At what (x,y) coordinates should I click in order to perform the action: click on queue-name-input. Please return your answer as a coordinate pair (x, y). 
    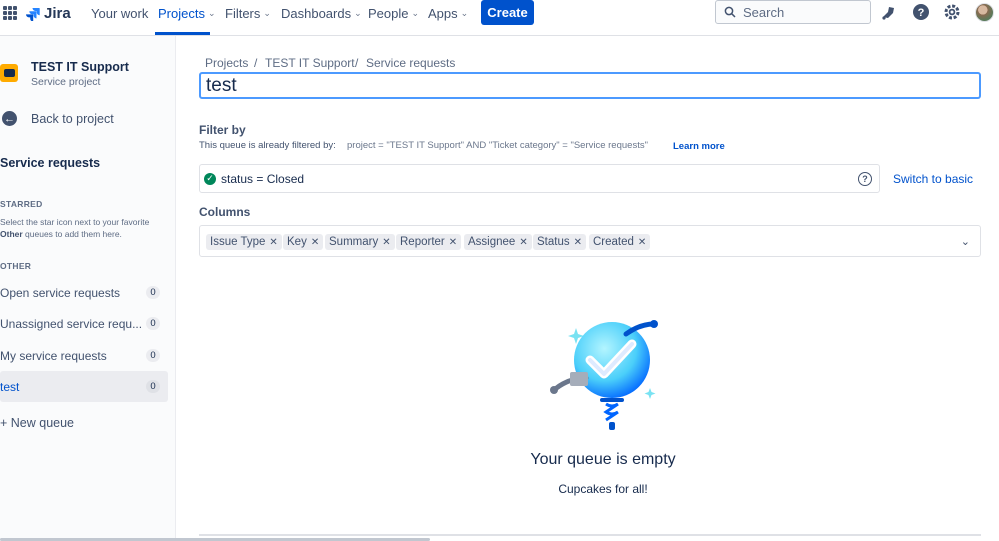
    Looking at the image, I should click on (590, 85).